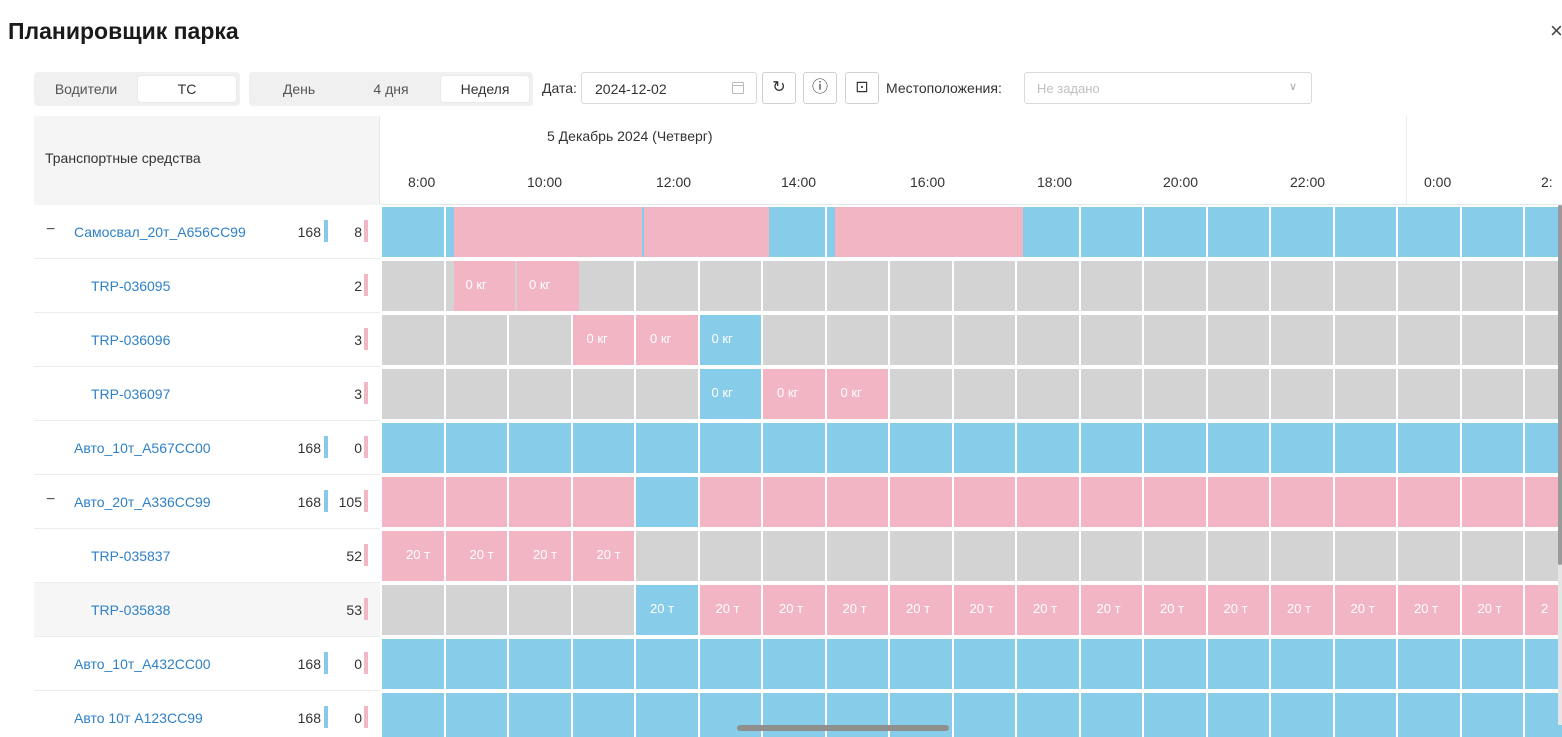  Describe the element at coordinates (1543, 610) in the screenshot. I see `booked-slot: 2` at that location.